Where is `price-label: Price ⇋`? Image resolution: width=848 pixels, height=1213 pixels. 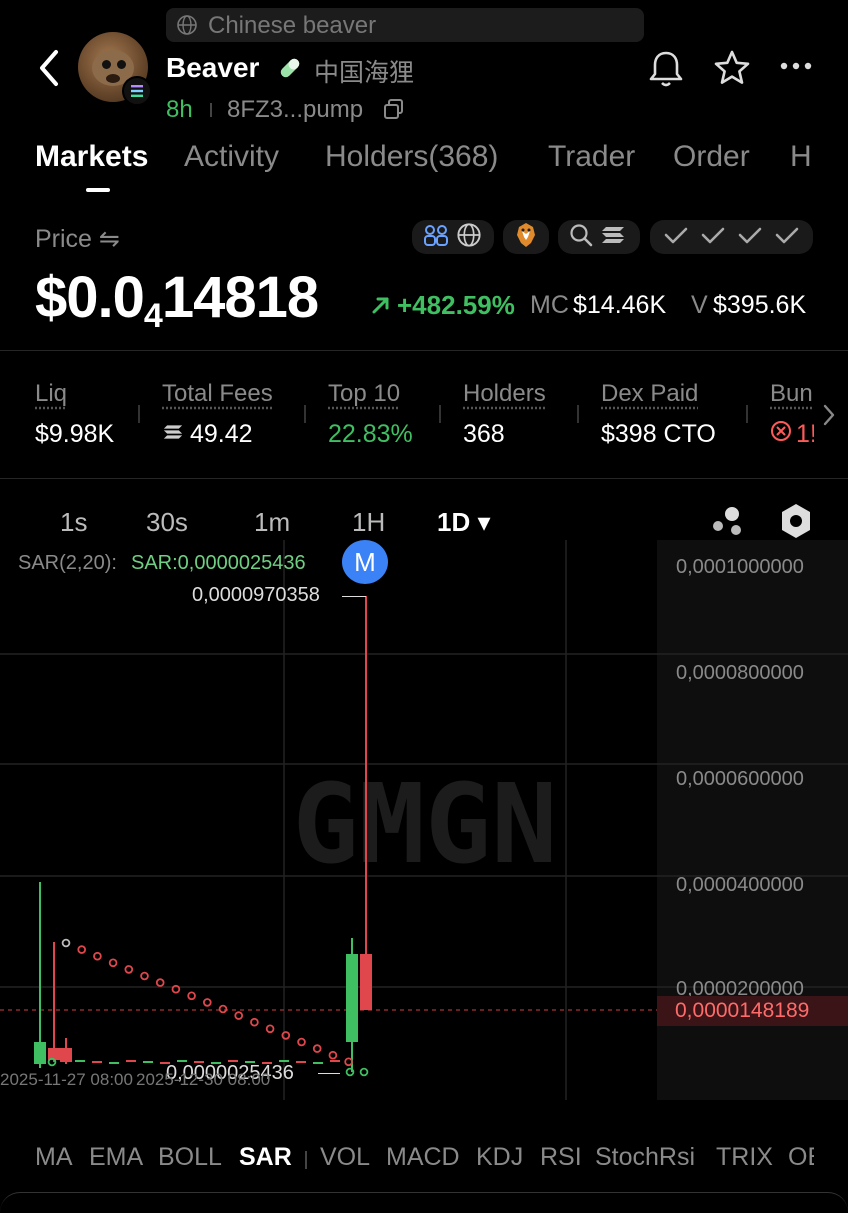 price-label: Price ⇋ is located at coordinates (77, 239).